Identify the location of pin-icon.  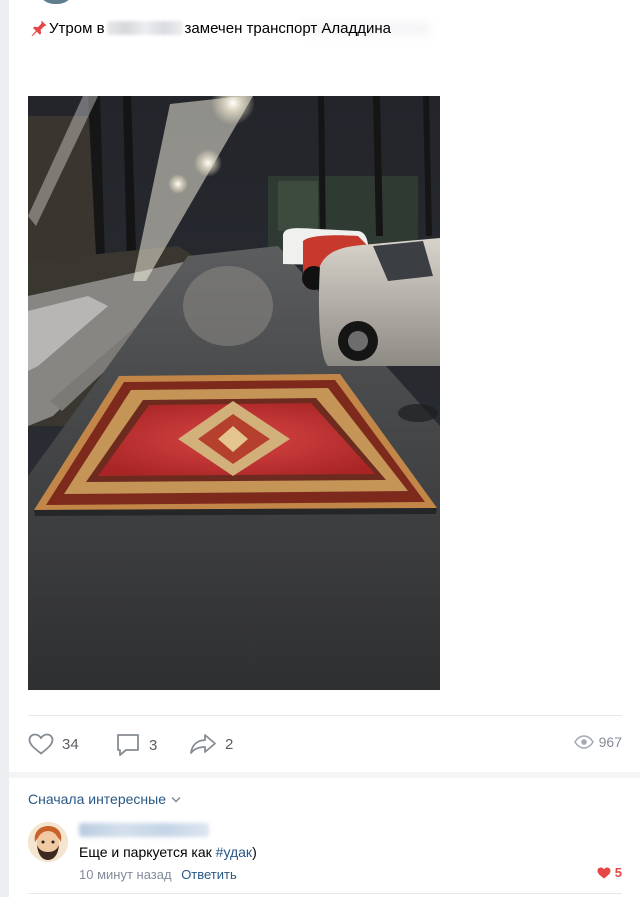
(39, 28).